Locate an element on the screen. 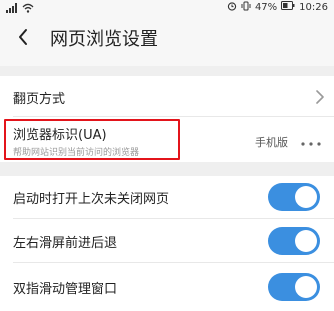 The height and width of the screenshot is (311, 334). alarm-icon is located at coordinates (232, 7).